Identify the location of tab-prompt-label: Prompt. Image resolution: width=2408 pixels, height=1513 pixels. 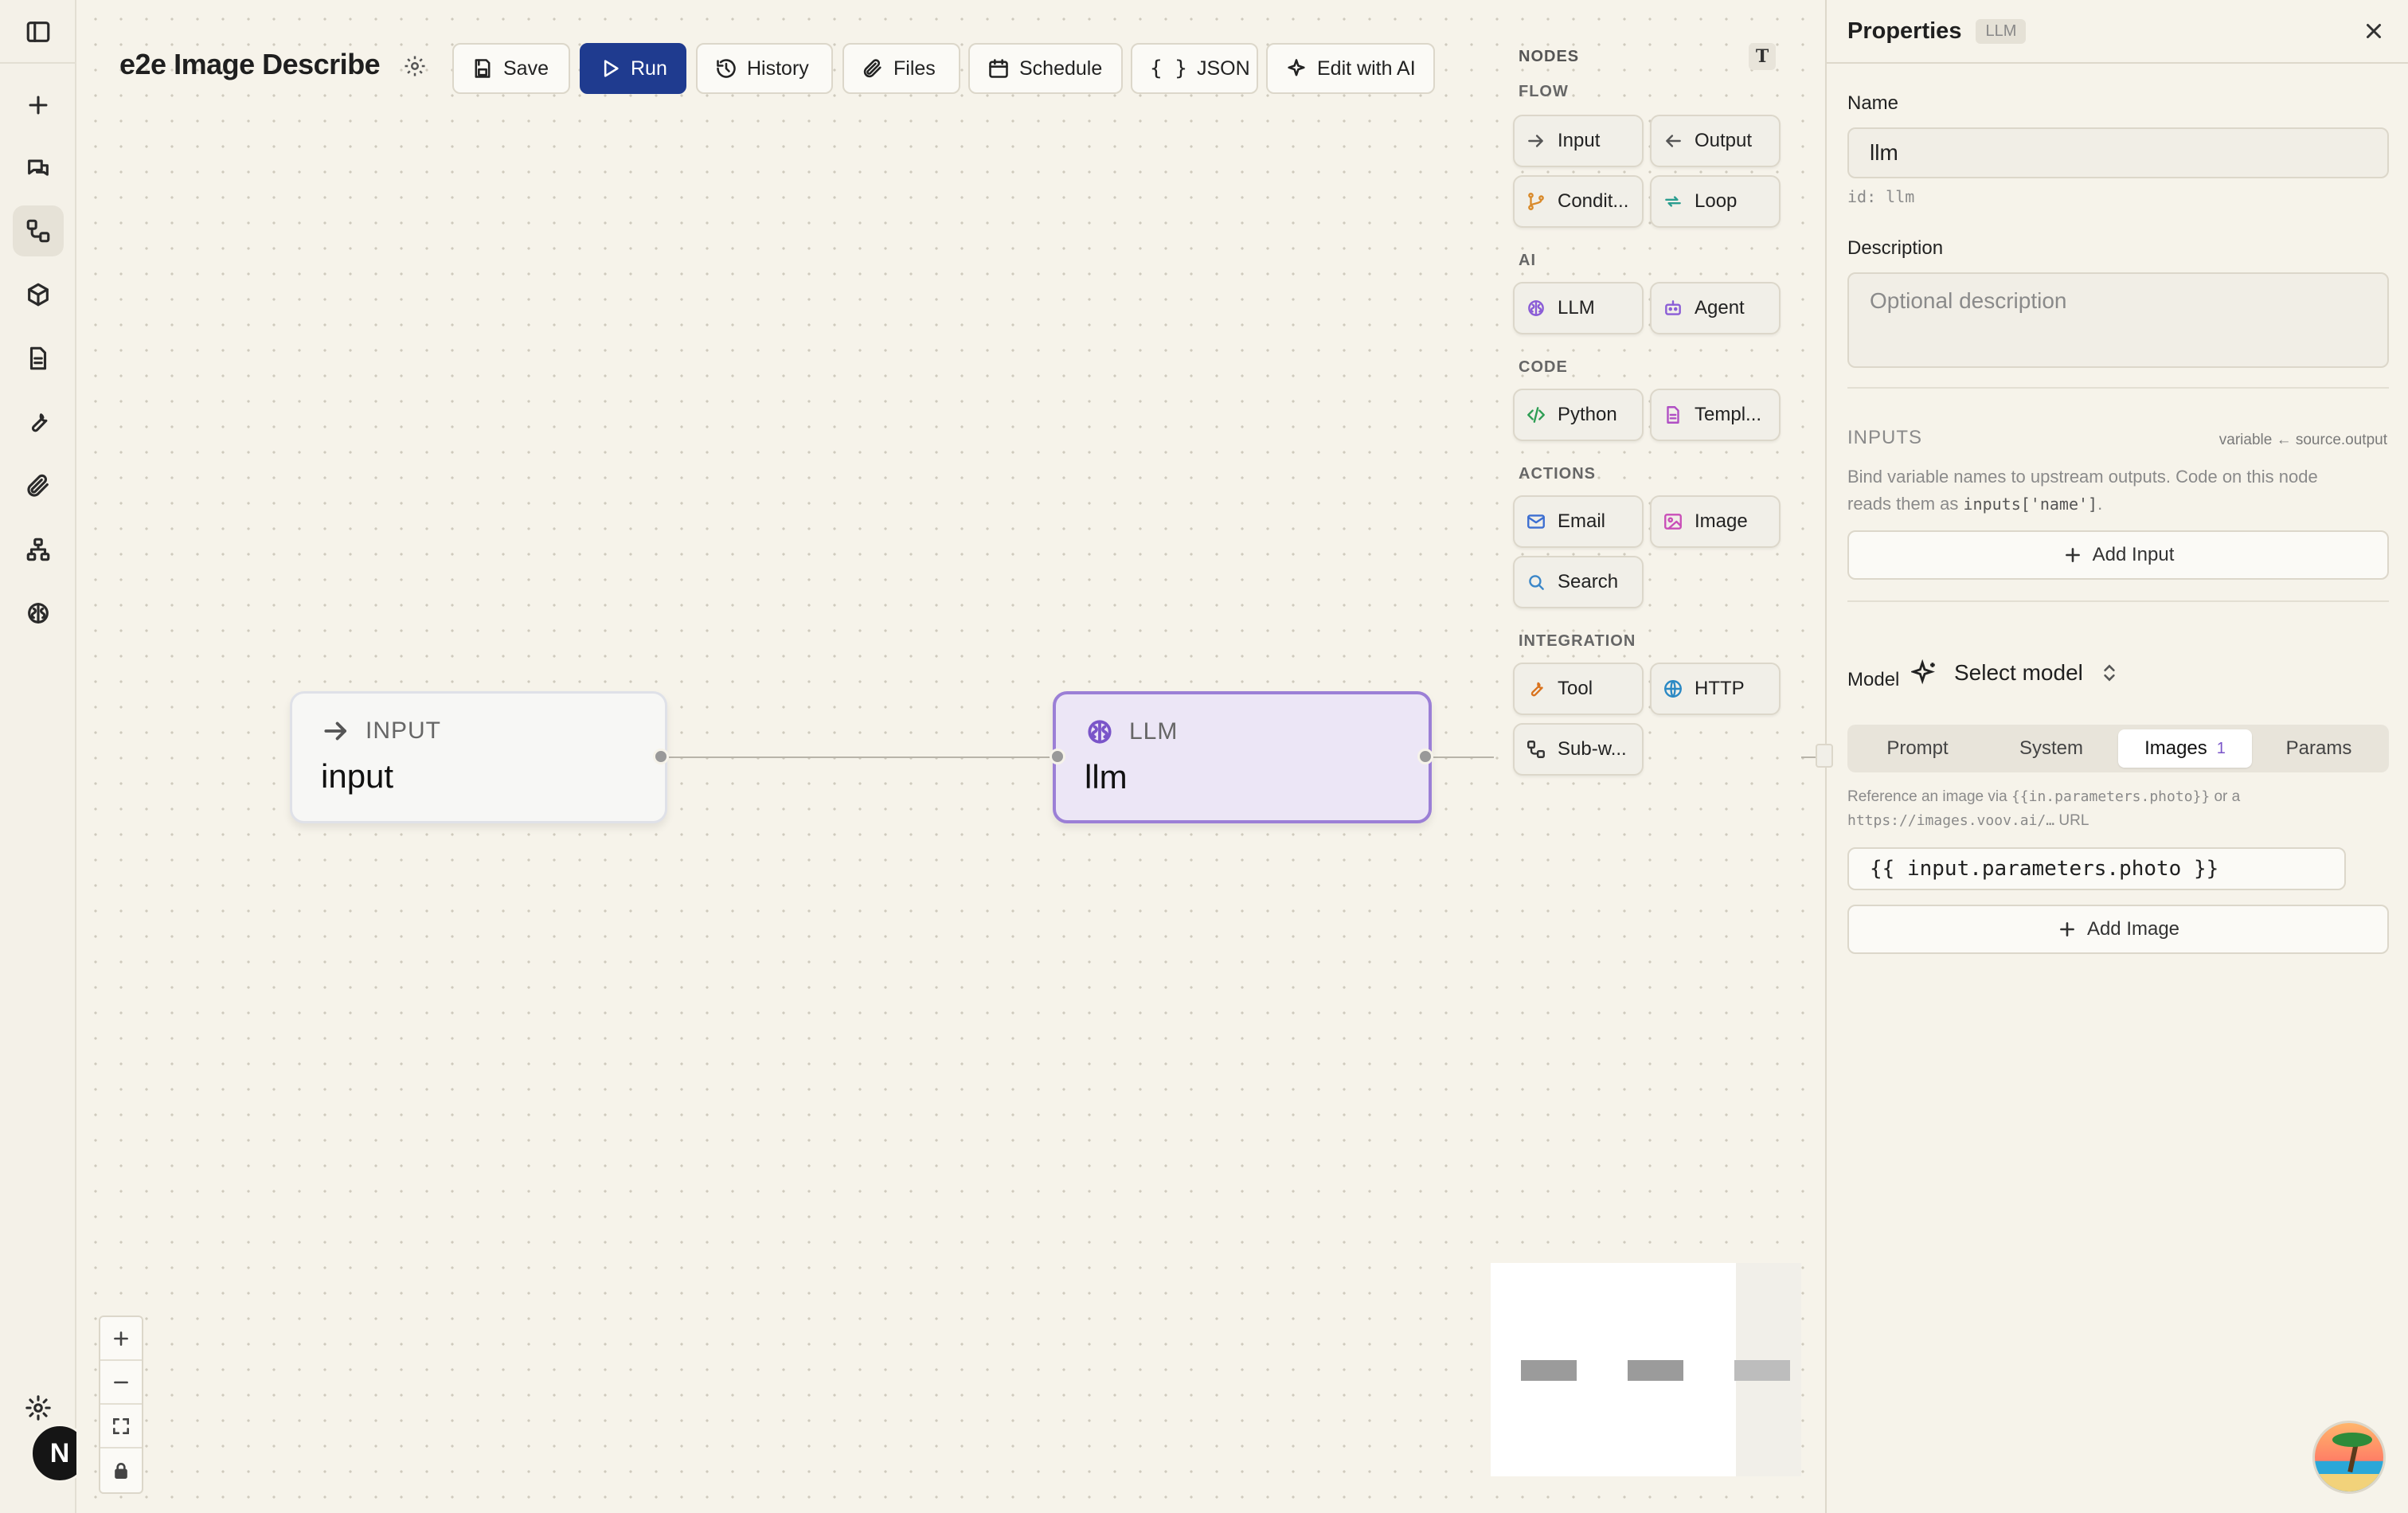
(1918, 748).